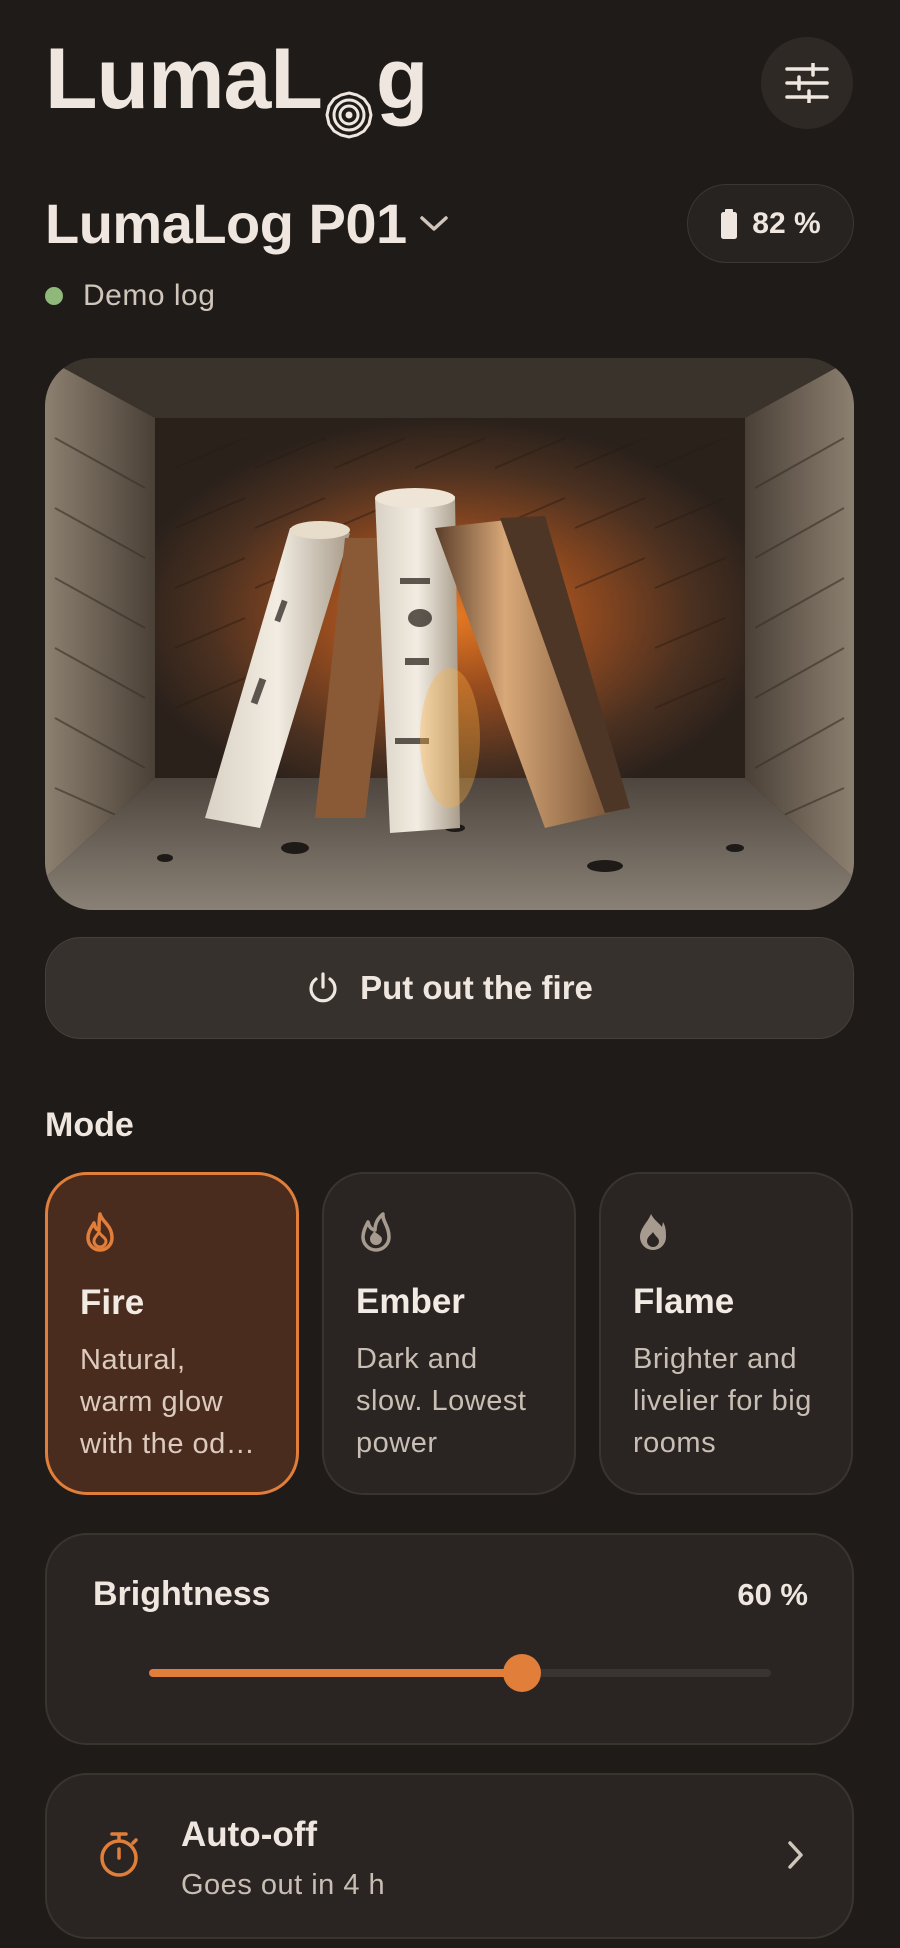  Describe the element at coordinates (54, 296) in the screenshot. I see `status-dot` at that location.